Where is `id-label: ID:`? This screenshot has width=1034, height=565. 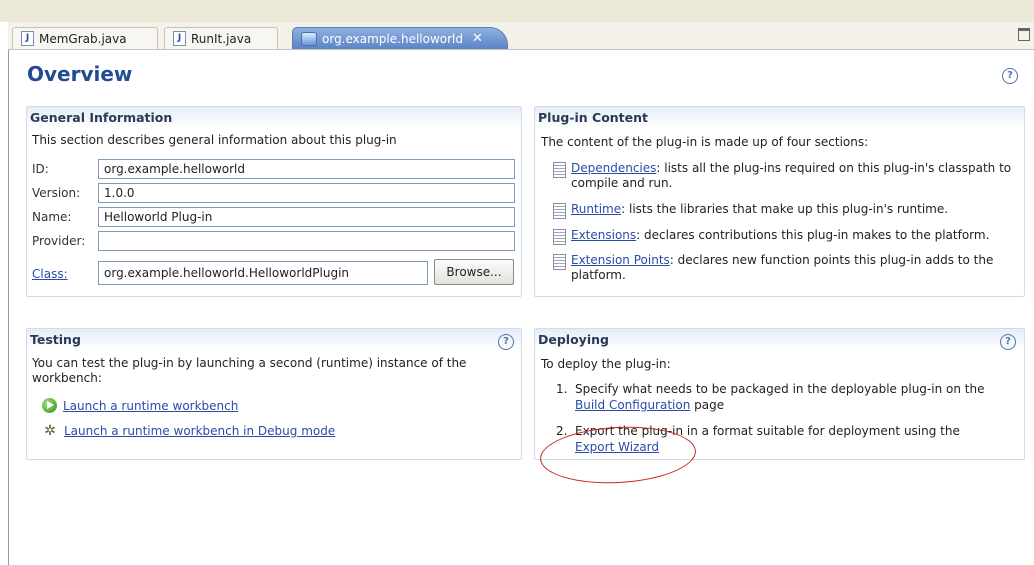
id-label: ID: is located at coordinates (40, 169).